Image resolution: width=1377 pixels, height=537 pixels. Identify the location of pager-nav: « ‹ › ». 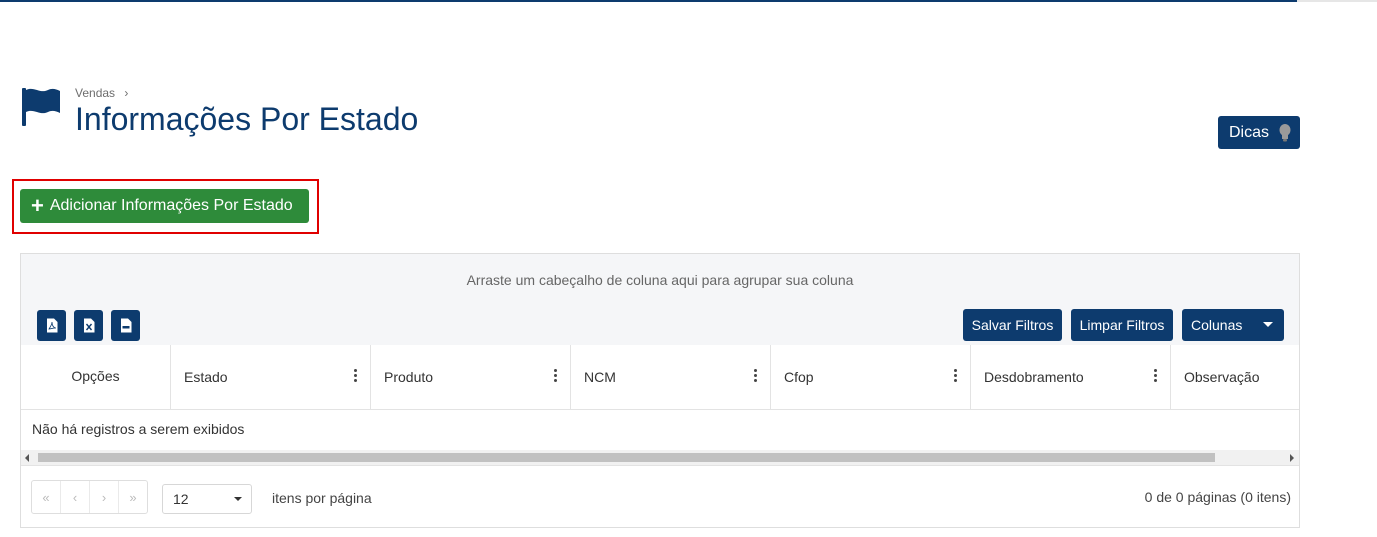
(89, 497).